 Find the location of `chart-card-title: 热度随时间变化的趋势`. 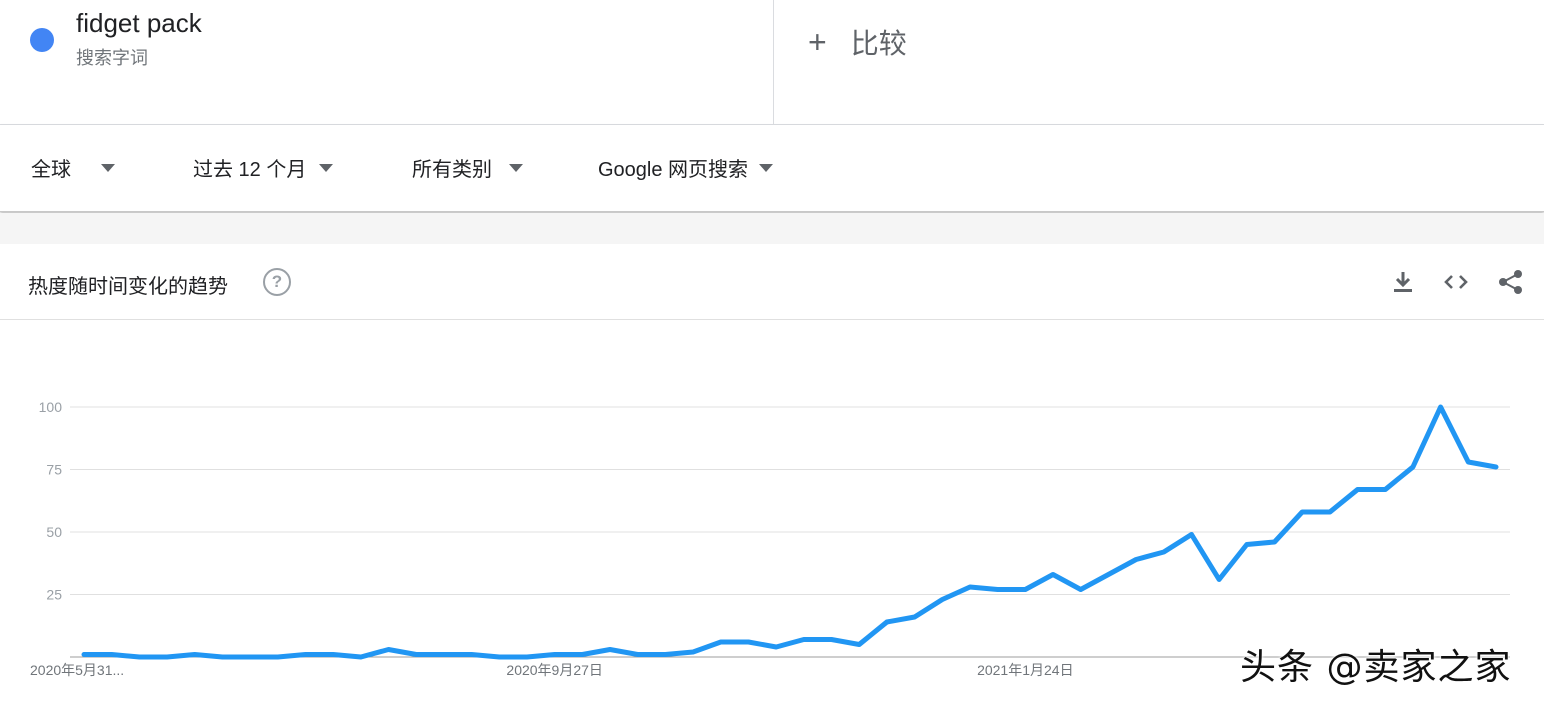

chart-card-title: 热度随时间变化的趋势 is located at coordinates (128, 287).